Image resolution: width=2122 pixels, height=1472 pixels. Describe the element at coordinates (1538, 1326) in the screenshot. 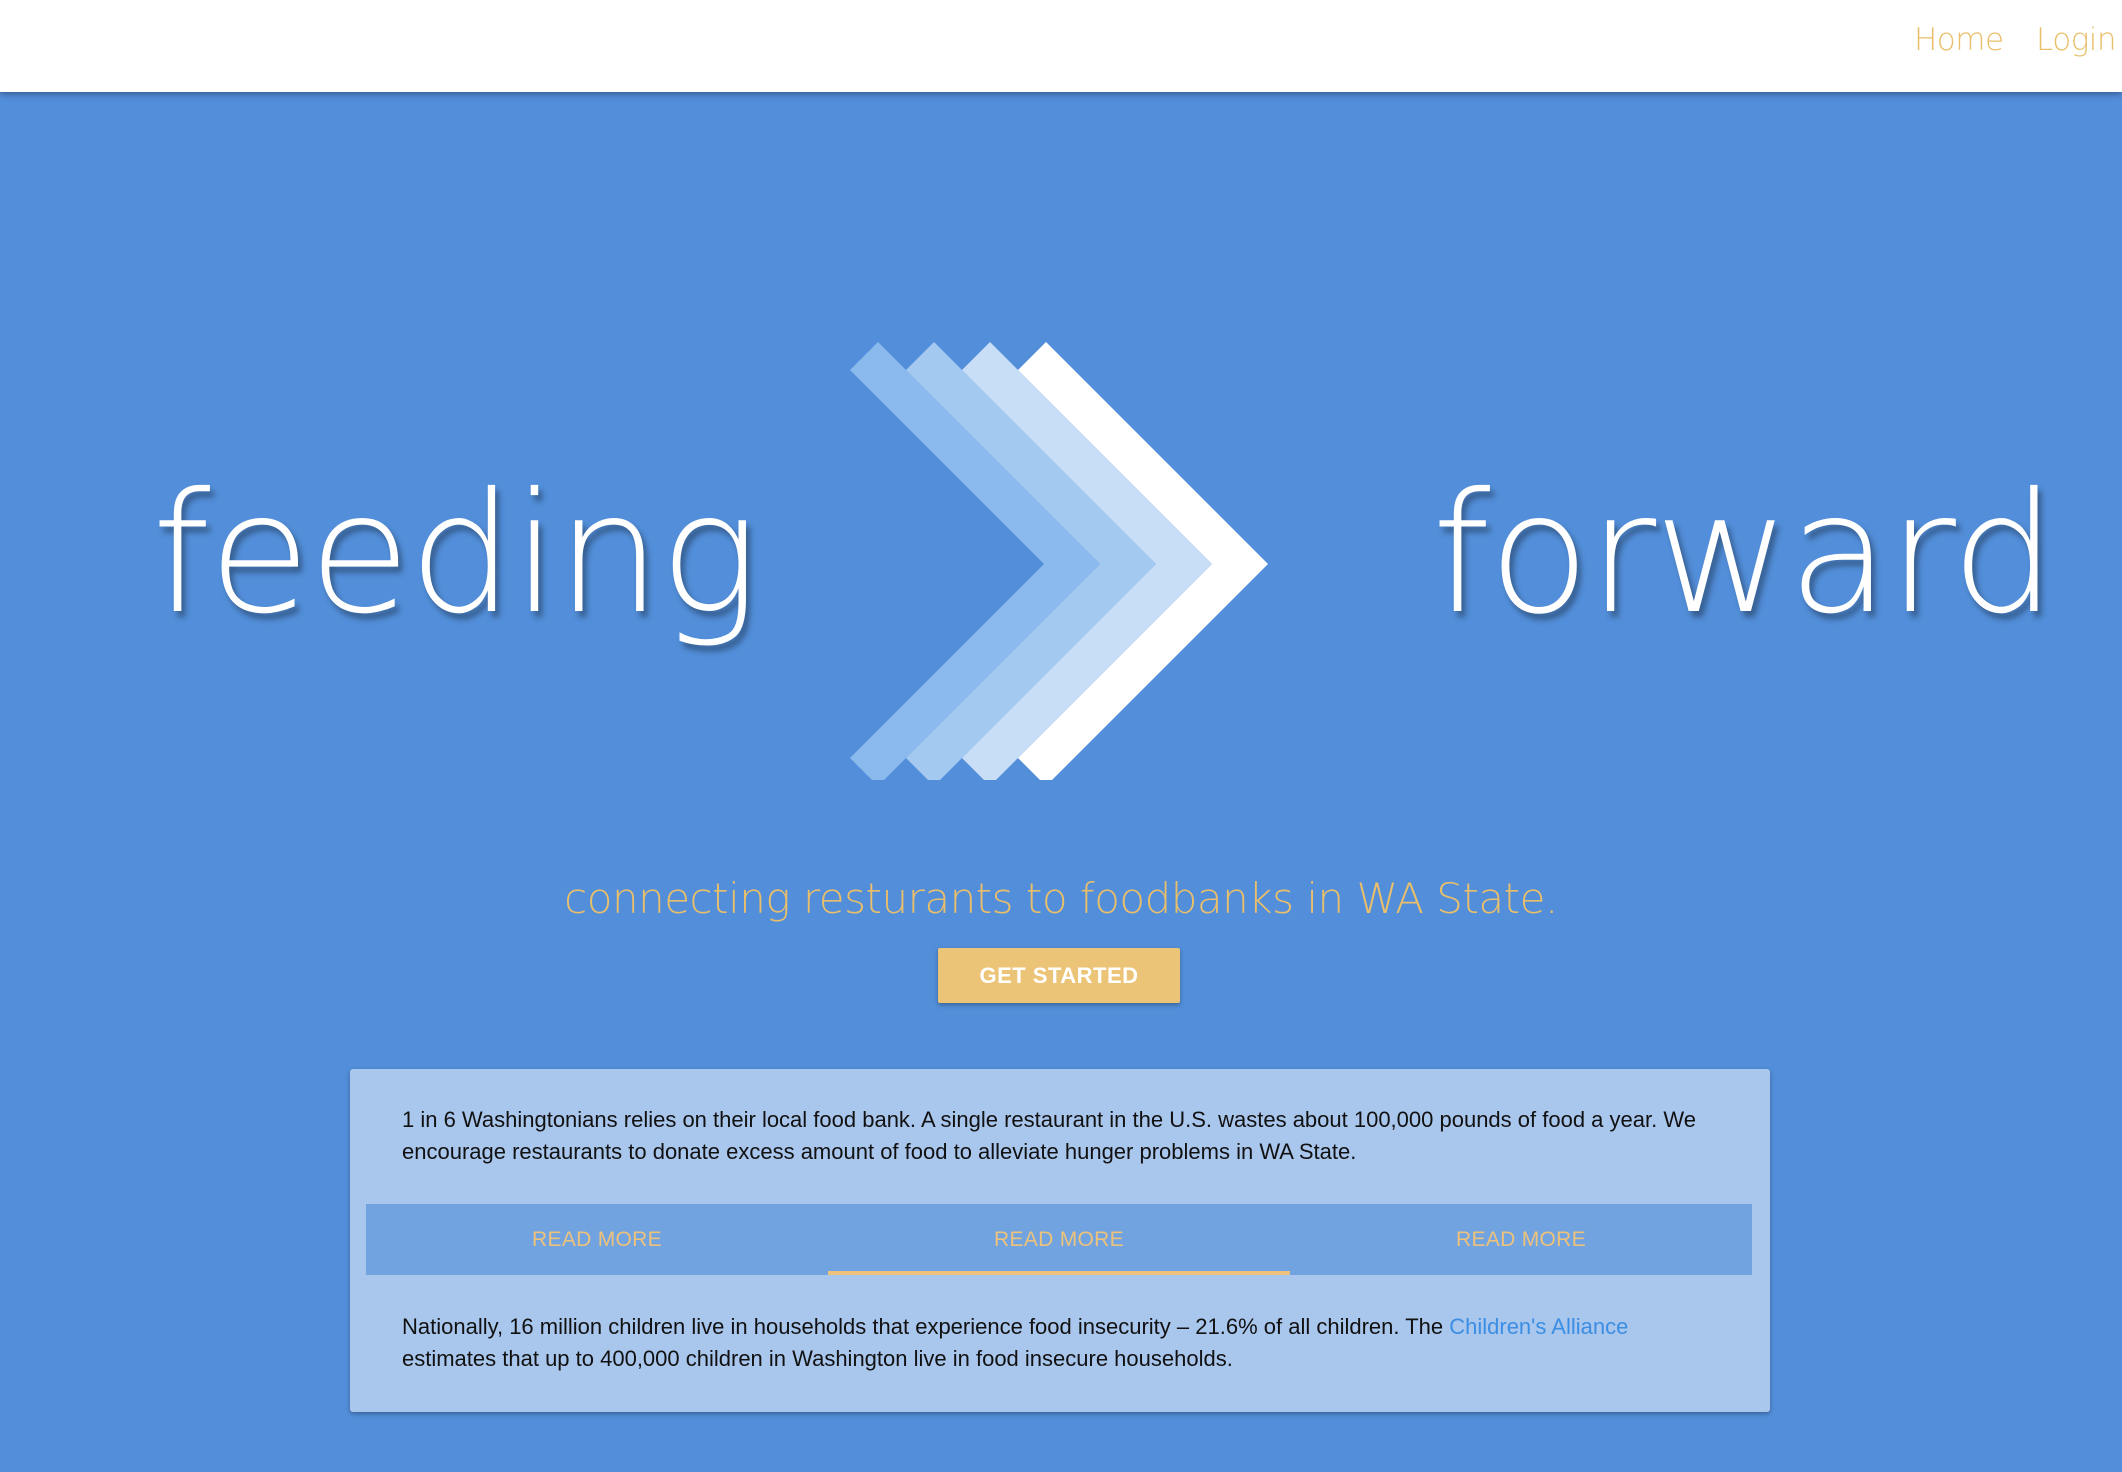

I see `childrens-alliance-link: Children's Alliance` at that location.